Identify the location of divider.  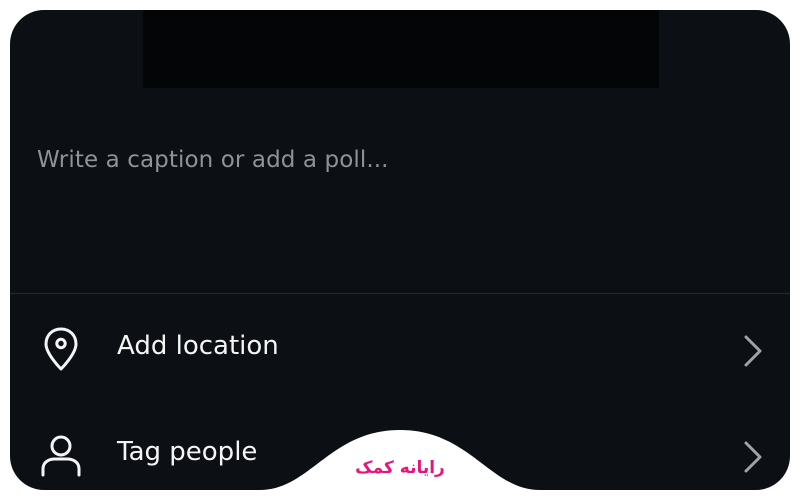
(400, 293).